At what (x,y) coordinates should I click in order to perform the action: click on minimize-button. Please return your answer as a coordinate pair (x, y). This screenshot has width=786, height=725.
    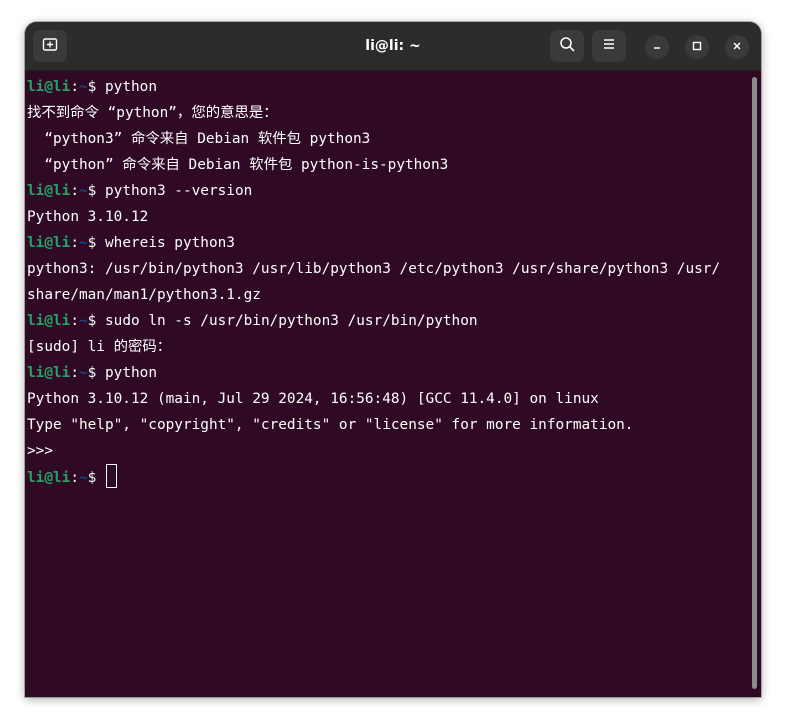
    Looking at the image, I should click on (657, 47).